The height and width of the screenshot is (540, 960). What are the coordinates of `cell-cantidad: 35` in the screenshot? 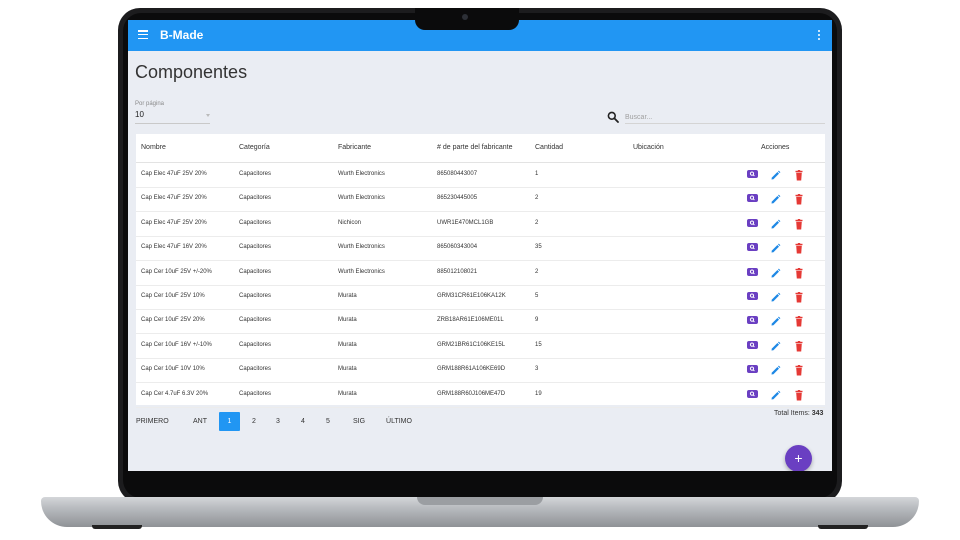 It's located at (538, 247).